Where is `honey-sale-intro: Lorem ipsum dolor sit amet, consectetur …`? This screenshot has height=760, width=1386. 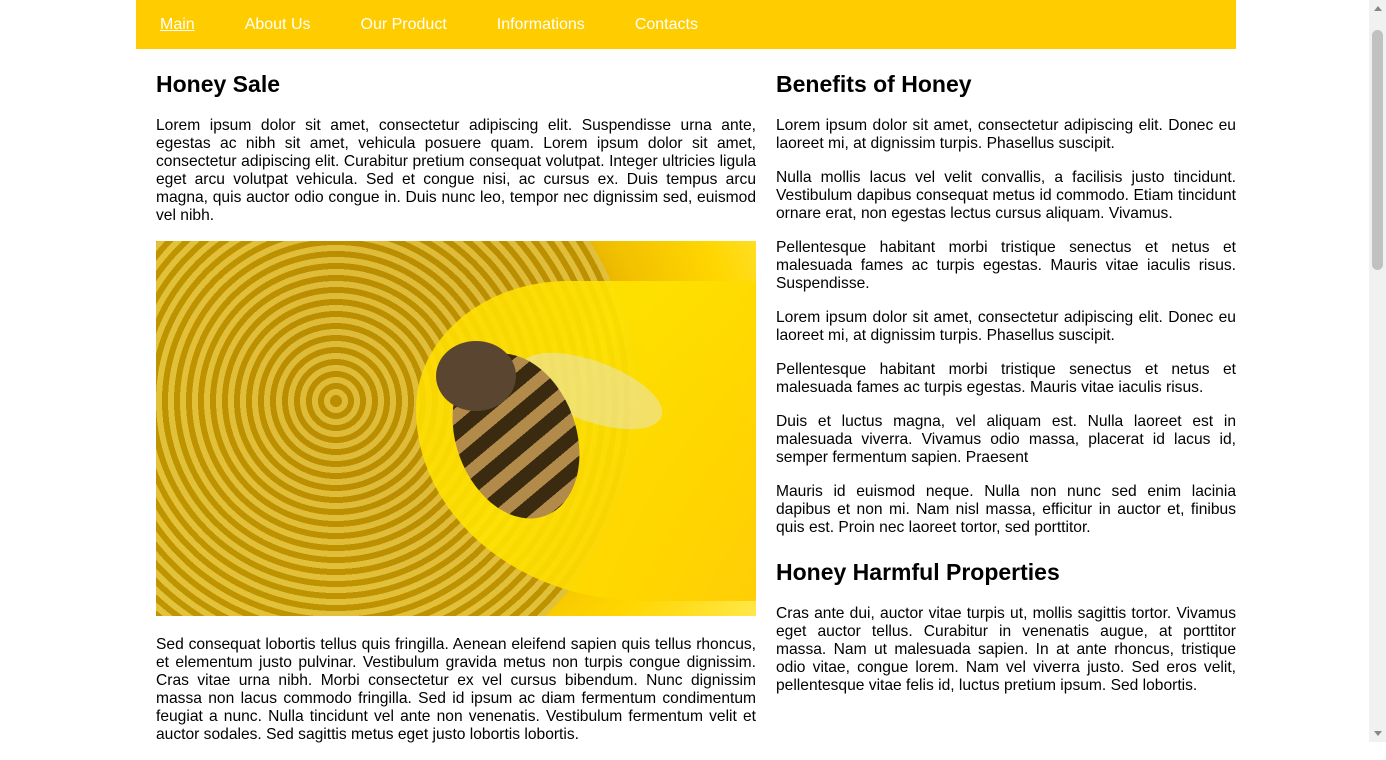 honey-sale-intro: Lorem ipsum dolor sit amet, consectetur … is located at coordinates (456, 170).